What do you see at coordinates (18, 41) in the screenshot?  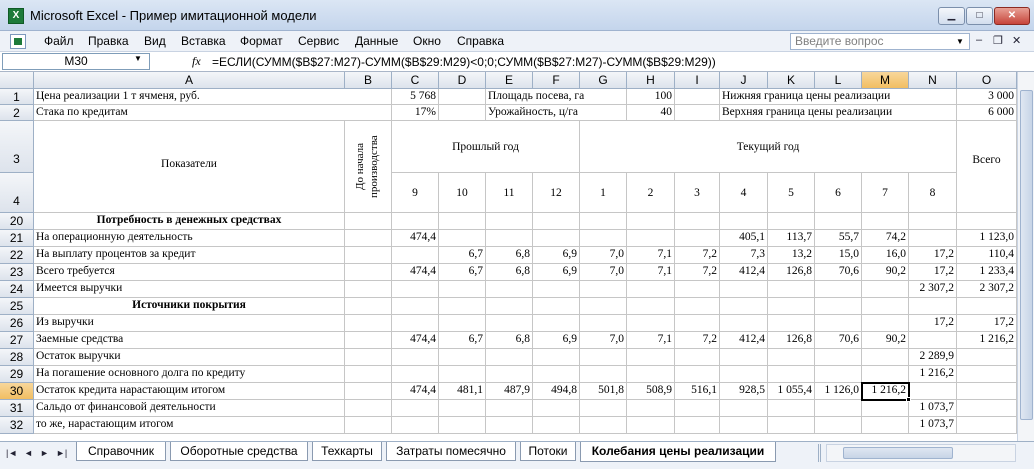 I see `workbook-icon` at bounding box center [18, 41].